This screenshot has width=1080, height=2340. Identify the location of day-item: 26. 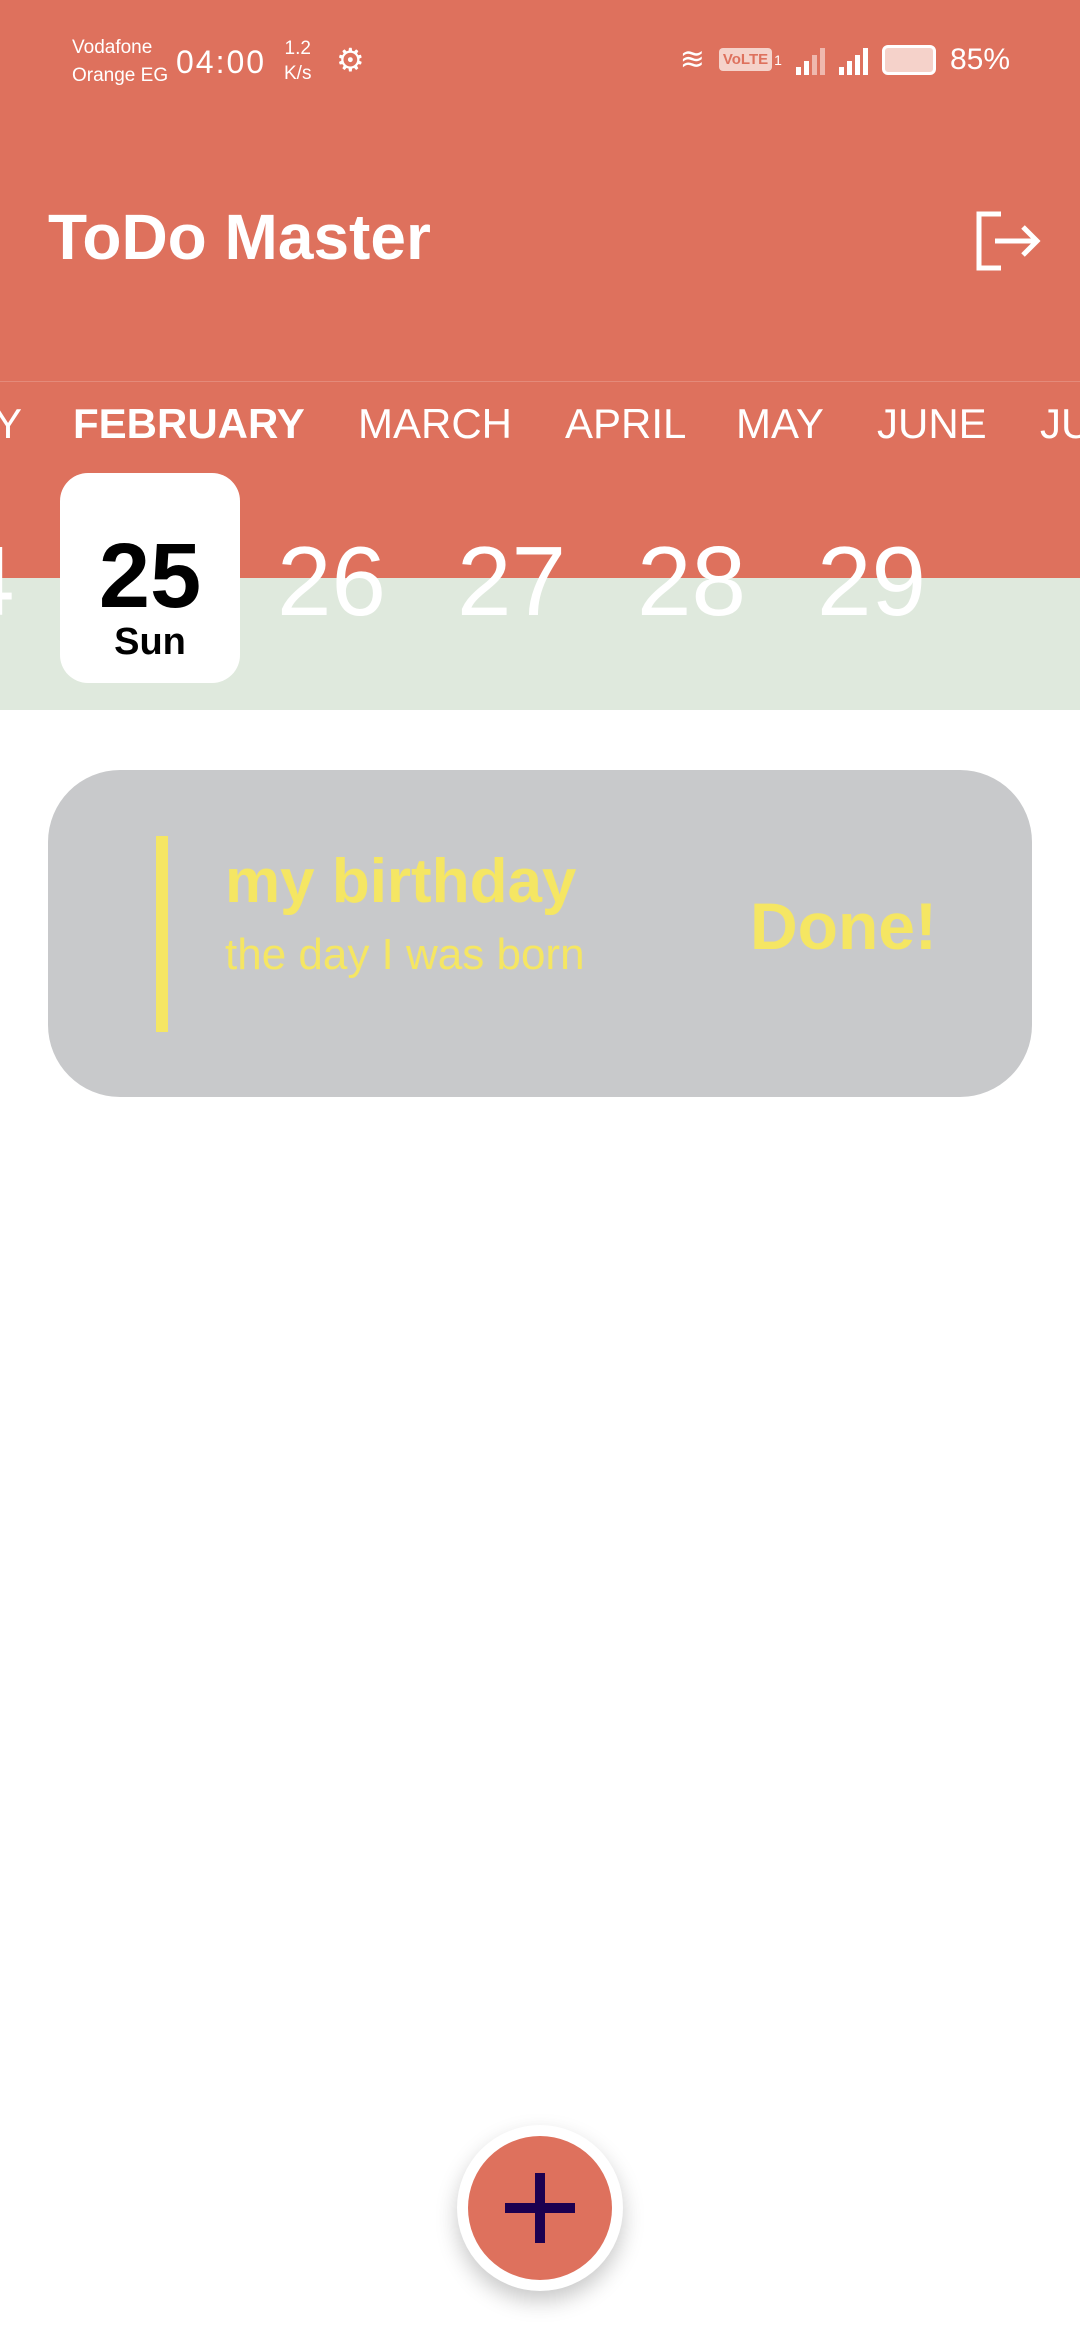
(331, 581).